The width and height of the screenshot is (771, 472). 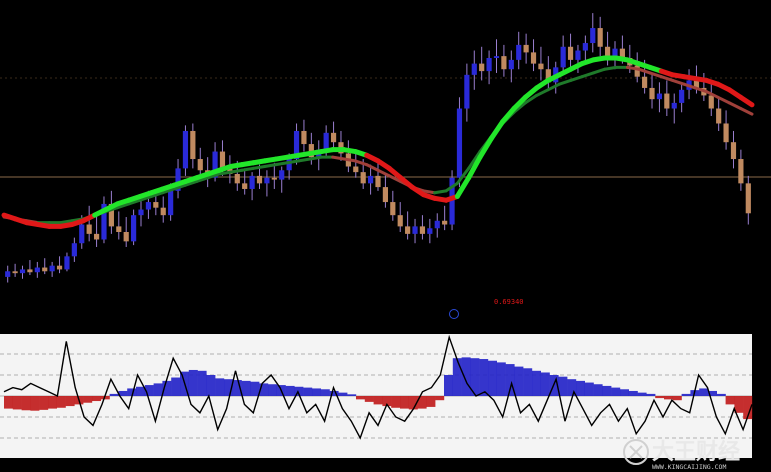 What do you see at coordinates (689, 467) in the screenshot?
I see `watermark-url: WWW.KINGCAIJING.COM` at bounding box center [689, 467].